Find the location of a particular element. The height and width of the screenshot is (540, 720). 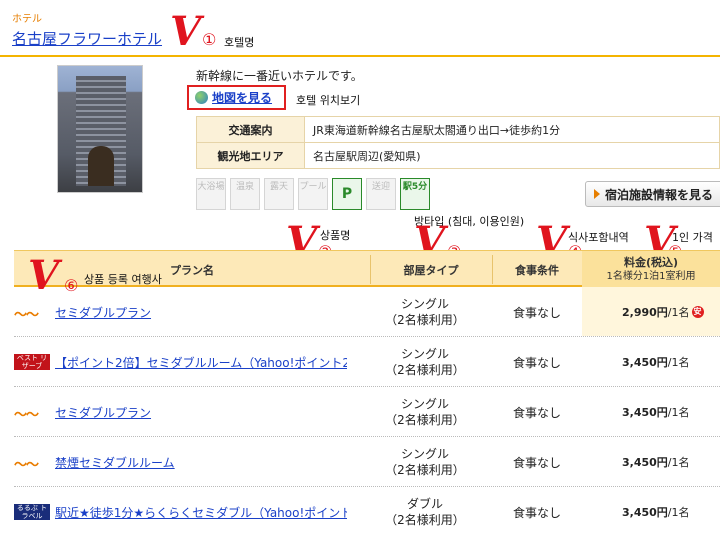

station-walk-icon: 駅5分 is located at coordinates (415, 194).